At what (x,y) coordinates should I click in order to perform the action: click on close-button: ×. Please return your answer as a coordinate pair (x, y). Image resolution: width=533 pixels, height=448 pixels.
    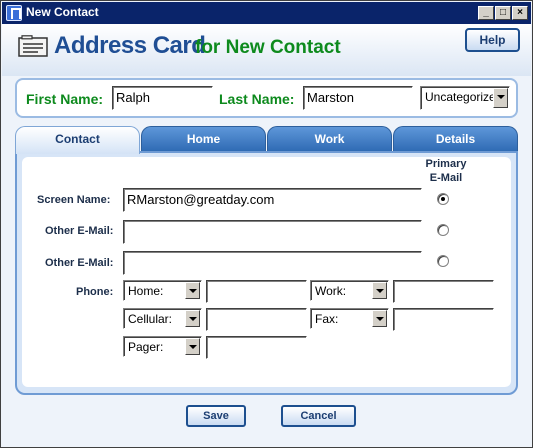
    Looking at the image, I should click on (520, 13).